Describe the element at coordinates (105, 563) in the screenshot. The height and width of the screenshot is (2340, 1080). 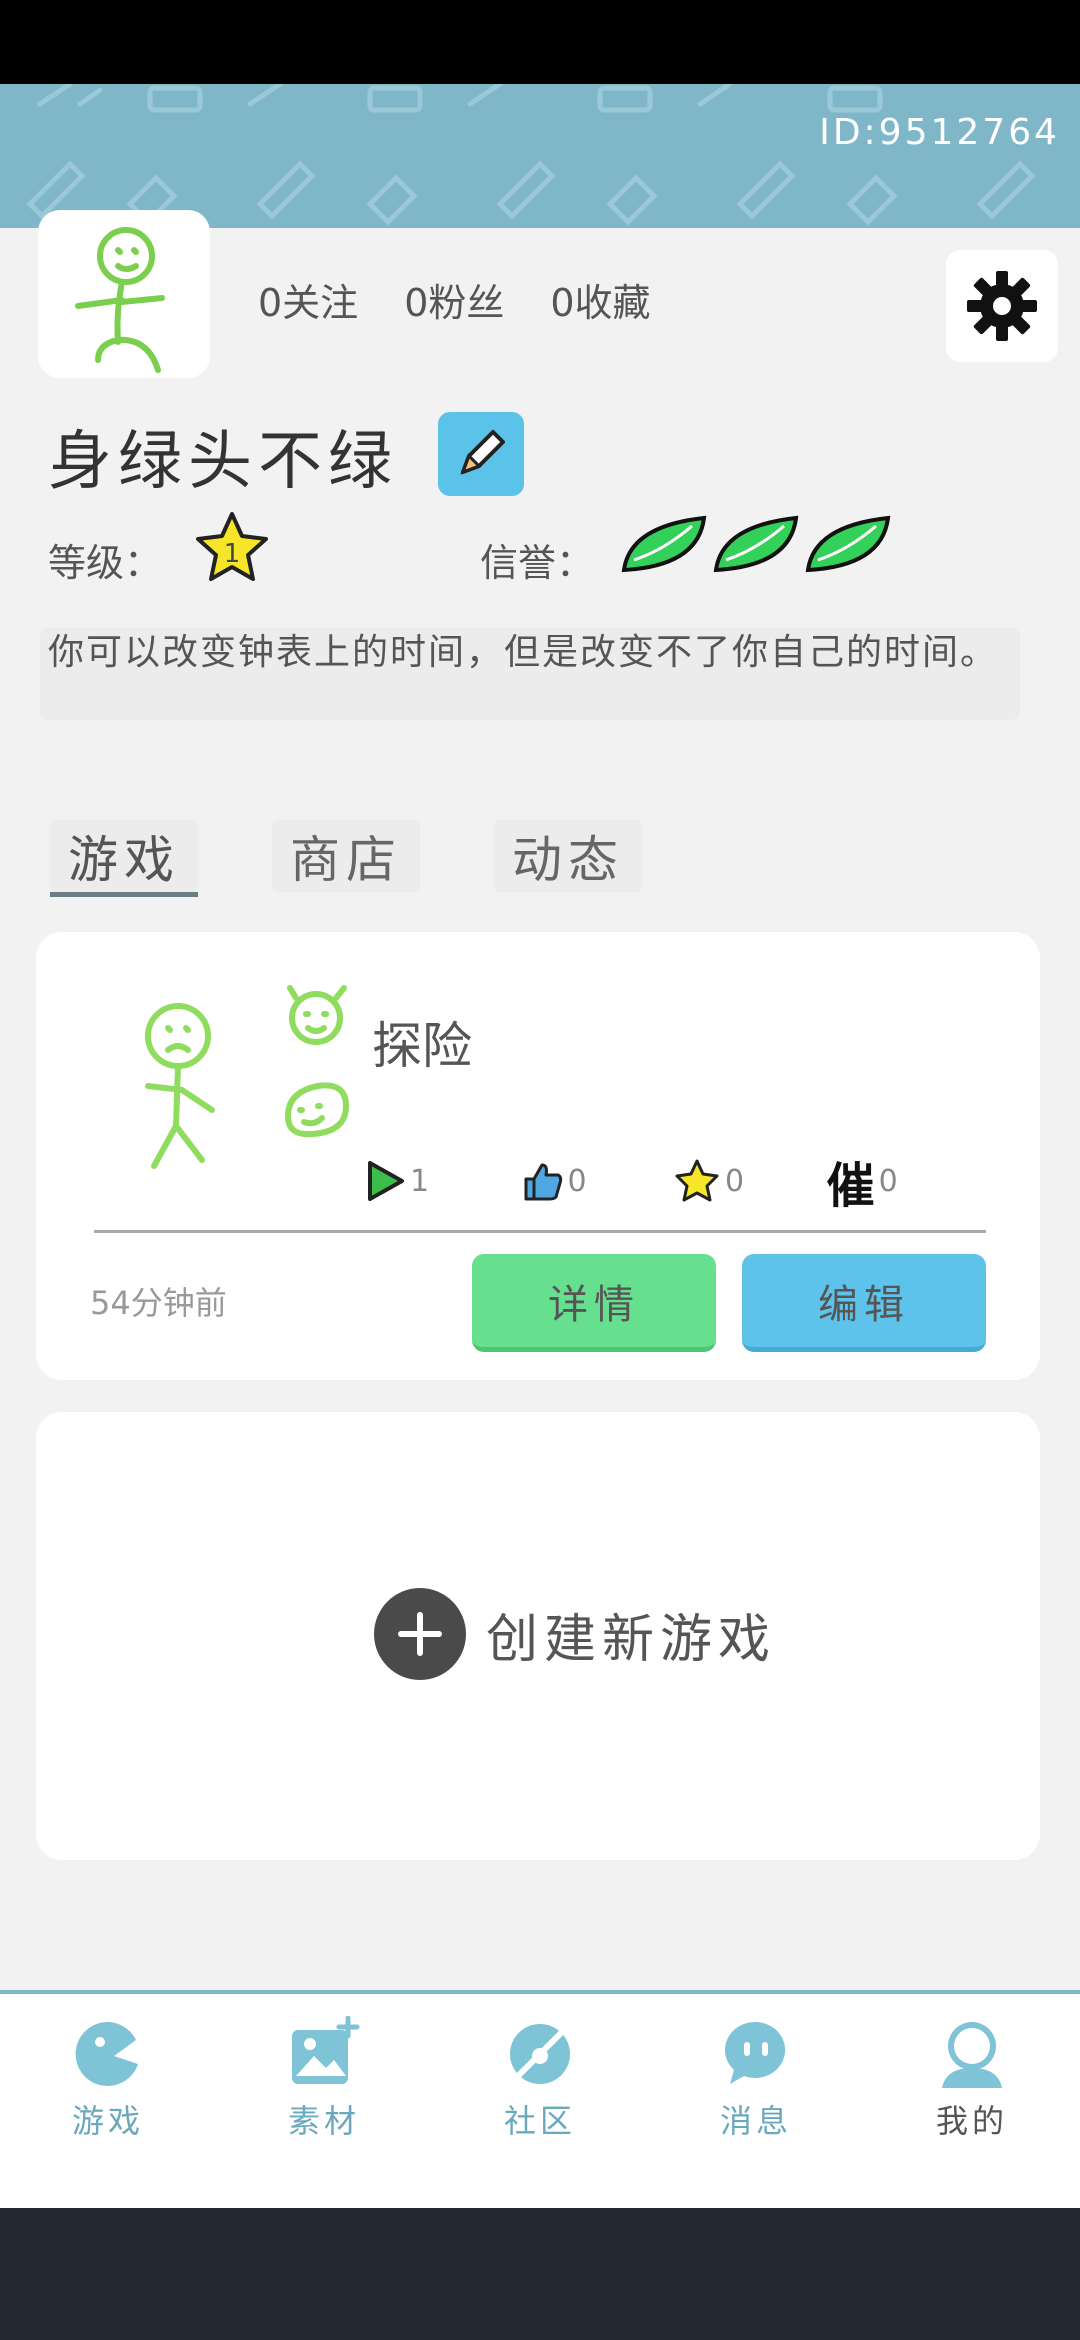
I see `level-label: 等级：` at that location.